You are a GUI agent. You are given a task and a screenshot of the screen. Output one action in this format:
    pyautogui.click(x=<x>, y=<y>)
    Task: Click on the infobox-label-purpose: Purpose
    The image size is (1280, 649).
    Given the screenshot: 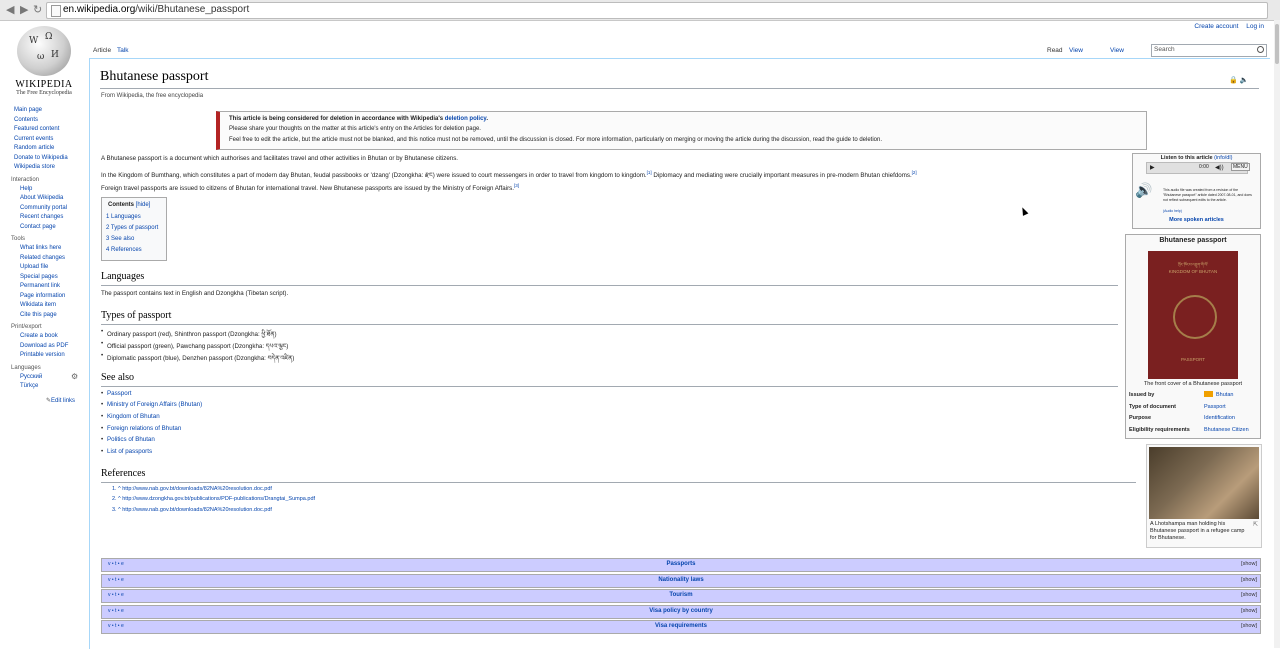 What is the action you would take?
    pyautogui.click(x=1140, y=418)
    